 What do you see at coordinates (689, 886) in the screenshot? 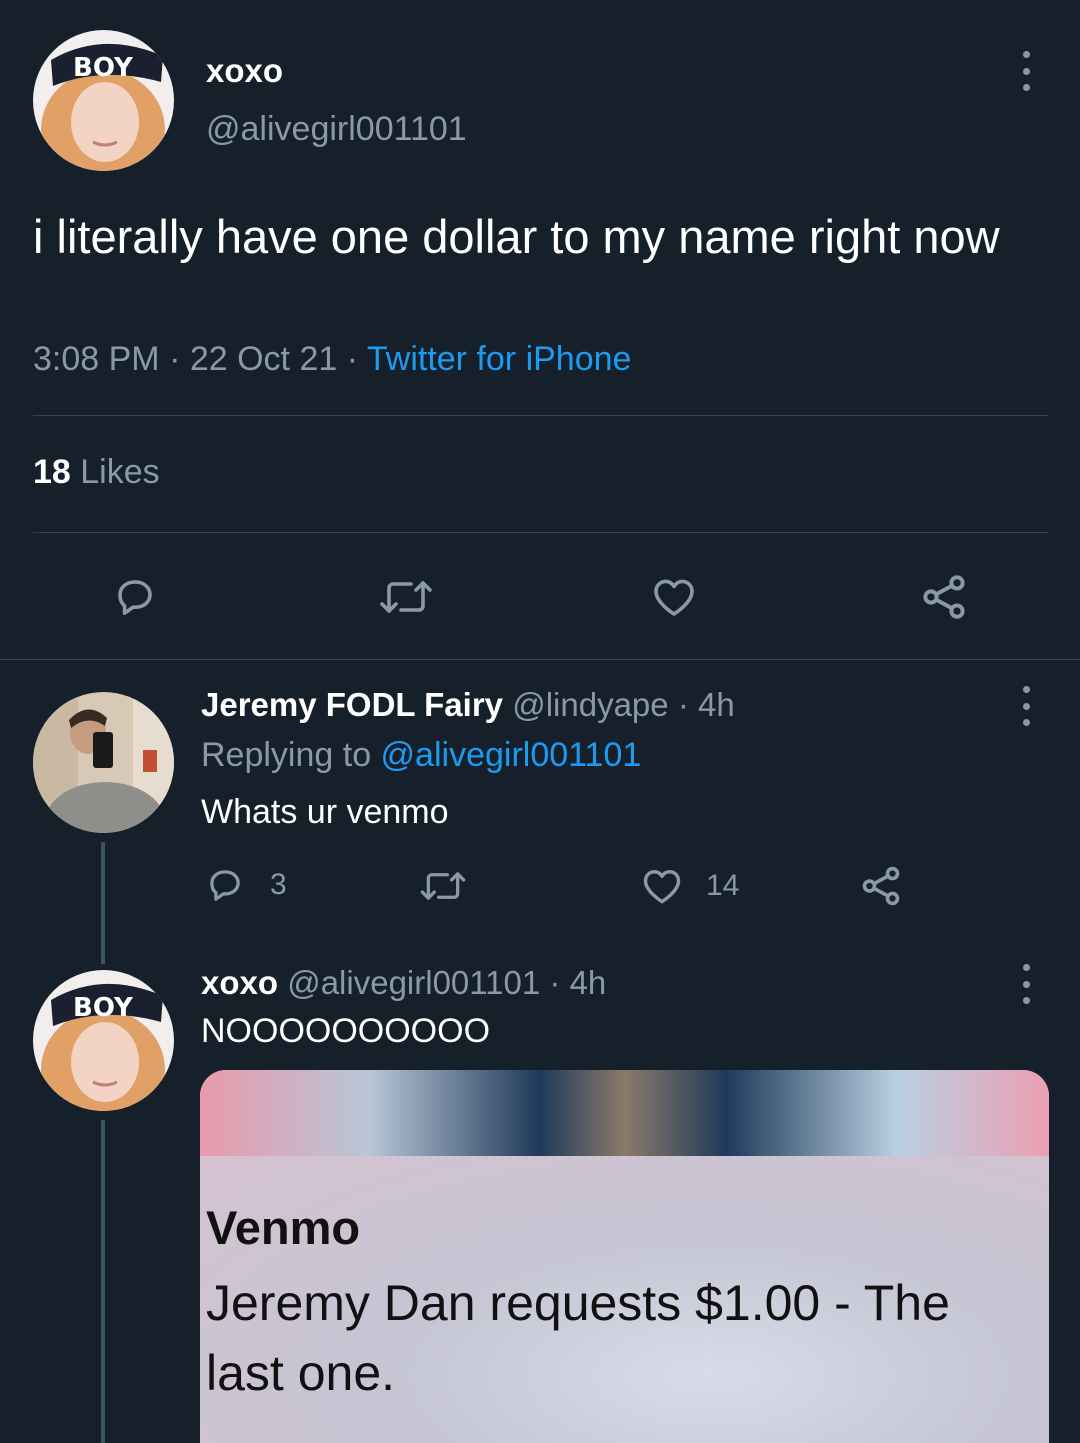
I see `like-button: 14` at bounding box center [689, 886].